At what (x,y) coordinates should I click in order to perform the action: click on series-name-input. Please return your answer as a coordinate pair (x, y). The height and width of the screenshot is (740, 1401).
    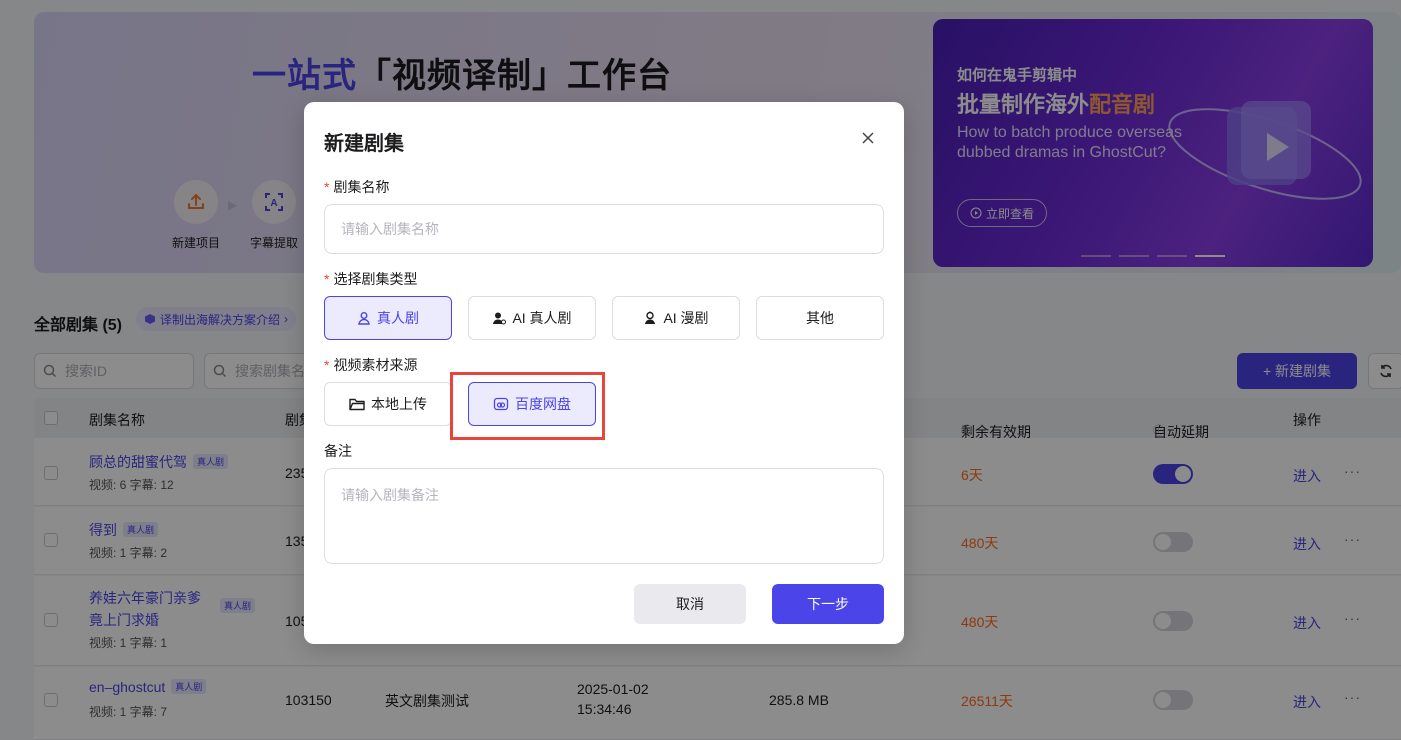
    Looking at the image, I should click on (604, 229).